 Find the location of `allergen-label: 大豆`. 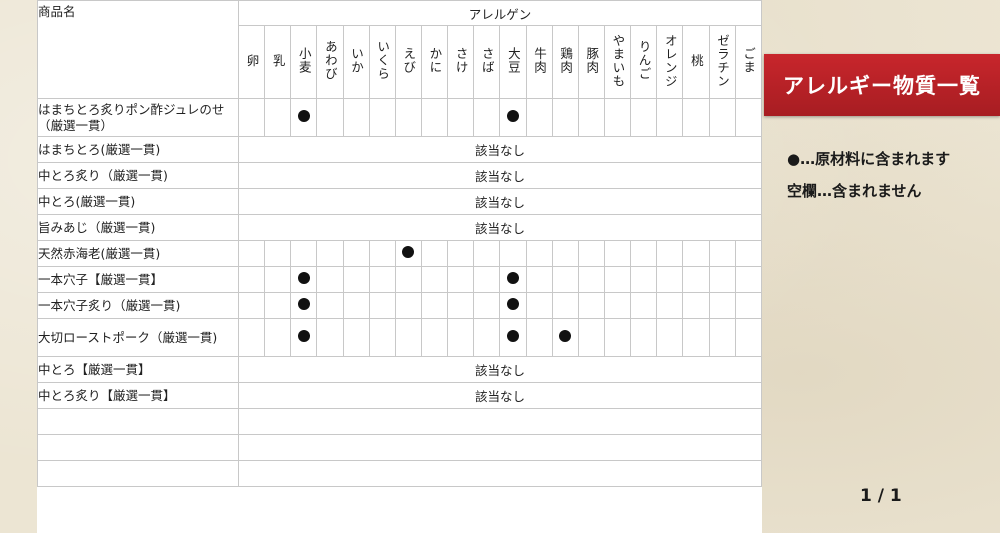

allergen-label: 大豆 is located at coordinates (513, 60).